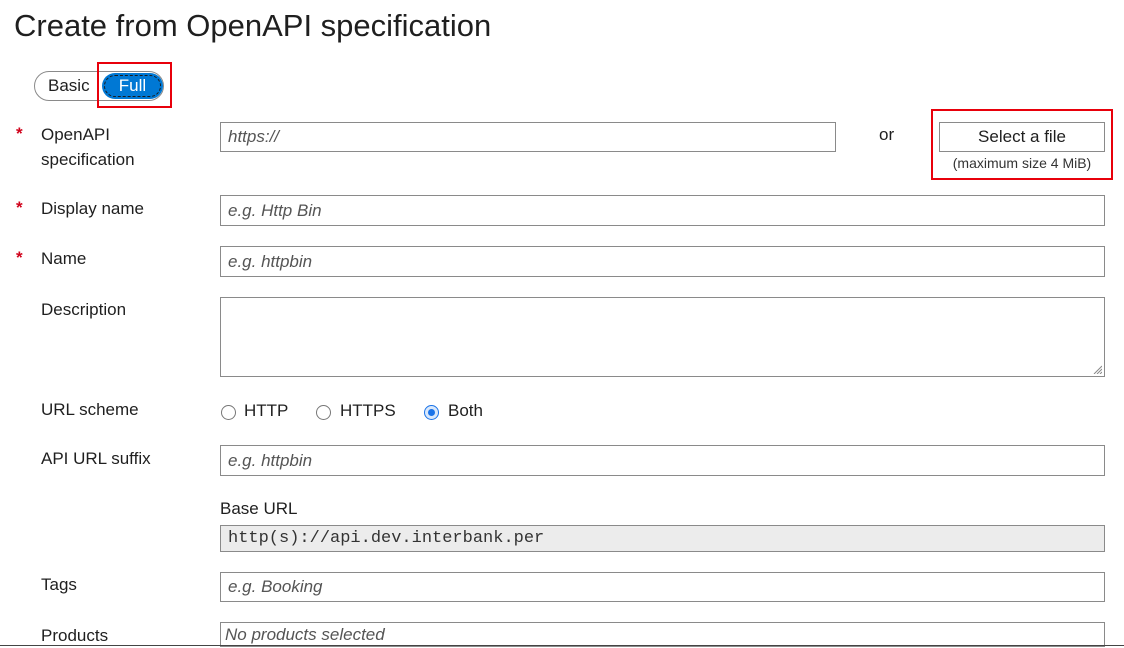  I want to click on radio-both-label: Both, so click(465, 411).